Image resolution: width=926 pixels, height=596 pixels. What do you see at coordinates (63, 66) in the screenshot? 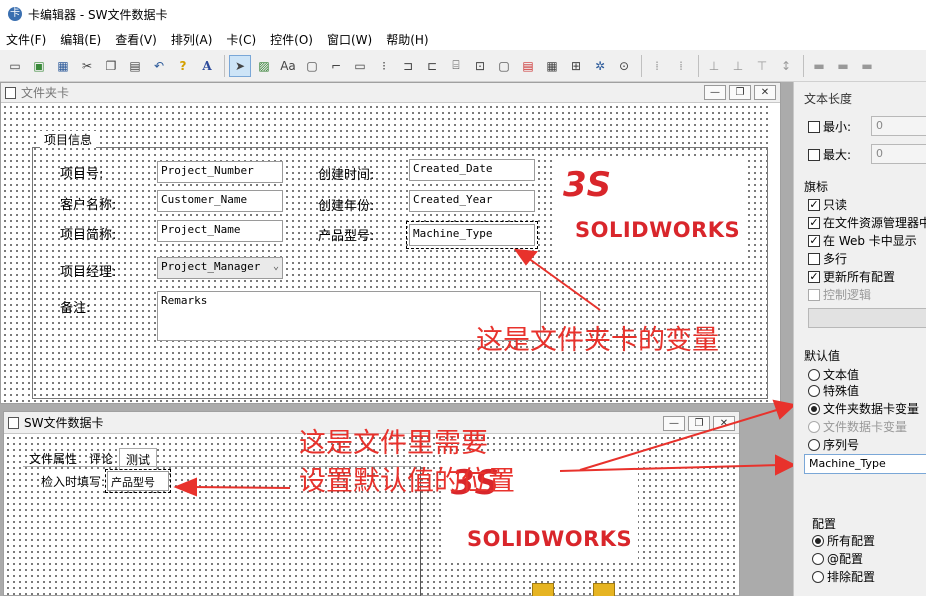
I see `save-icon: ▦` at bounding box center [63, 66].